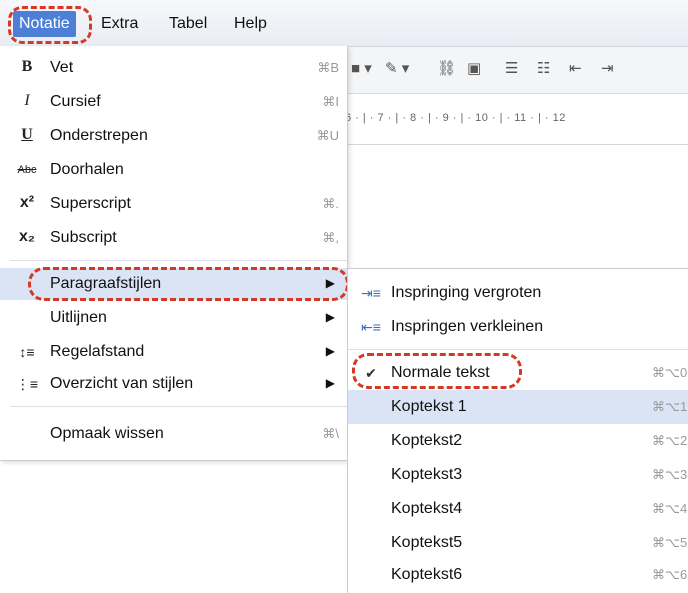 This screenshot has width=688, height=593. I want to click on menu-item-superscript: x² Superscript ⌘., so click(173, 204).